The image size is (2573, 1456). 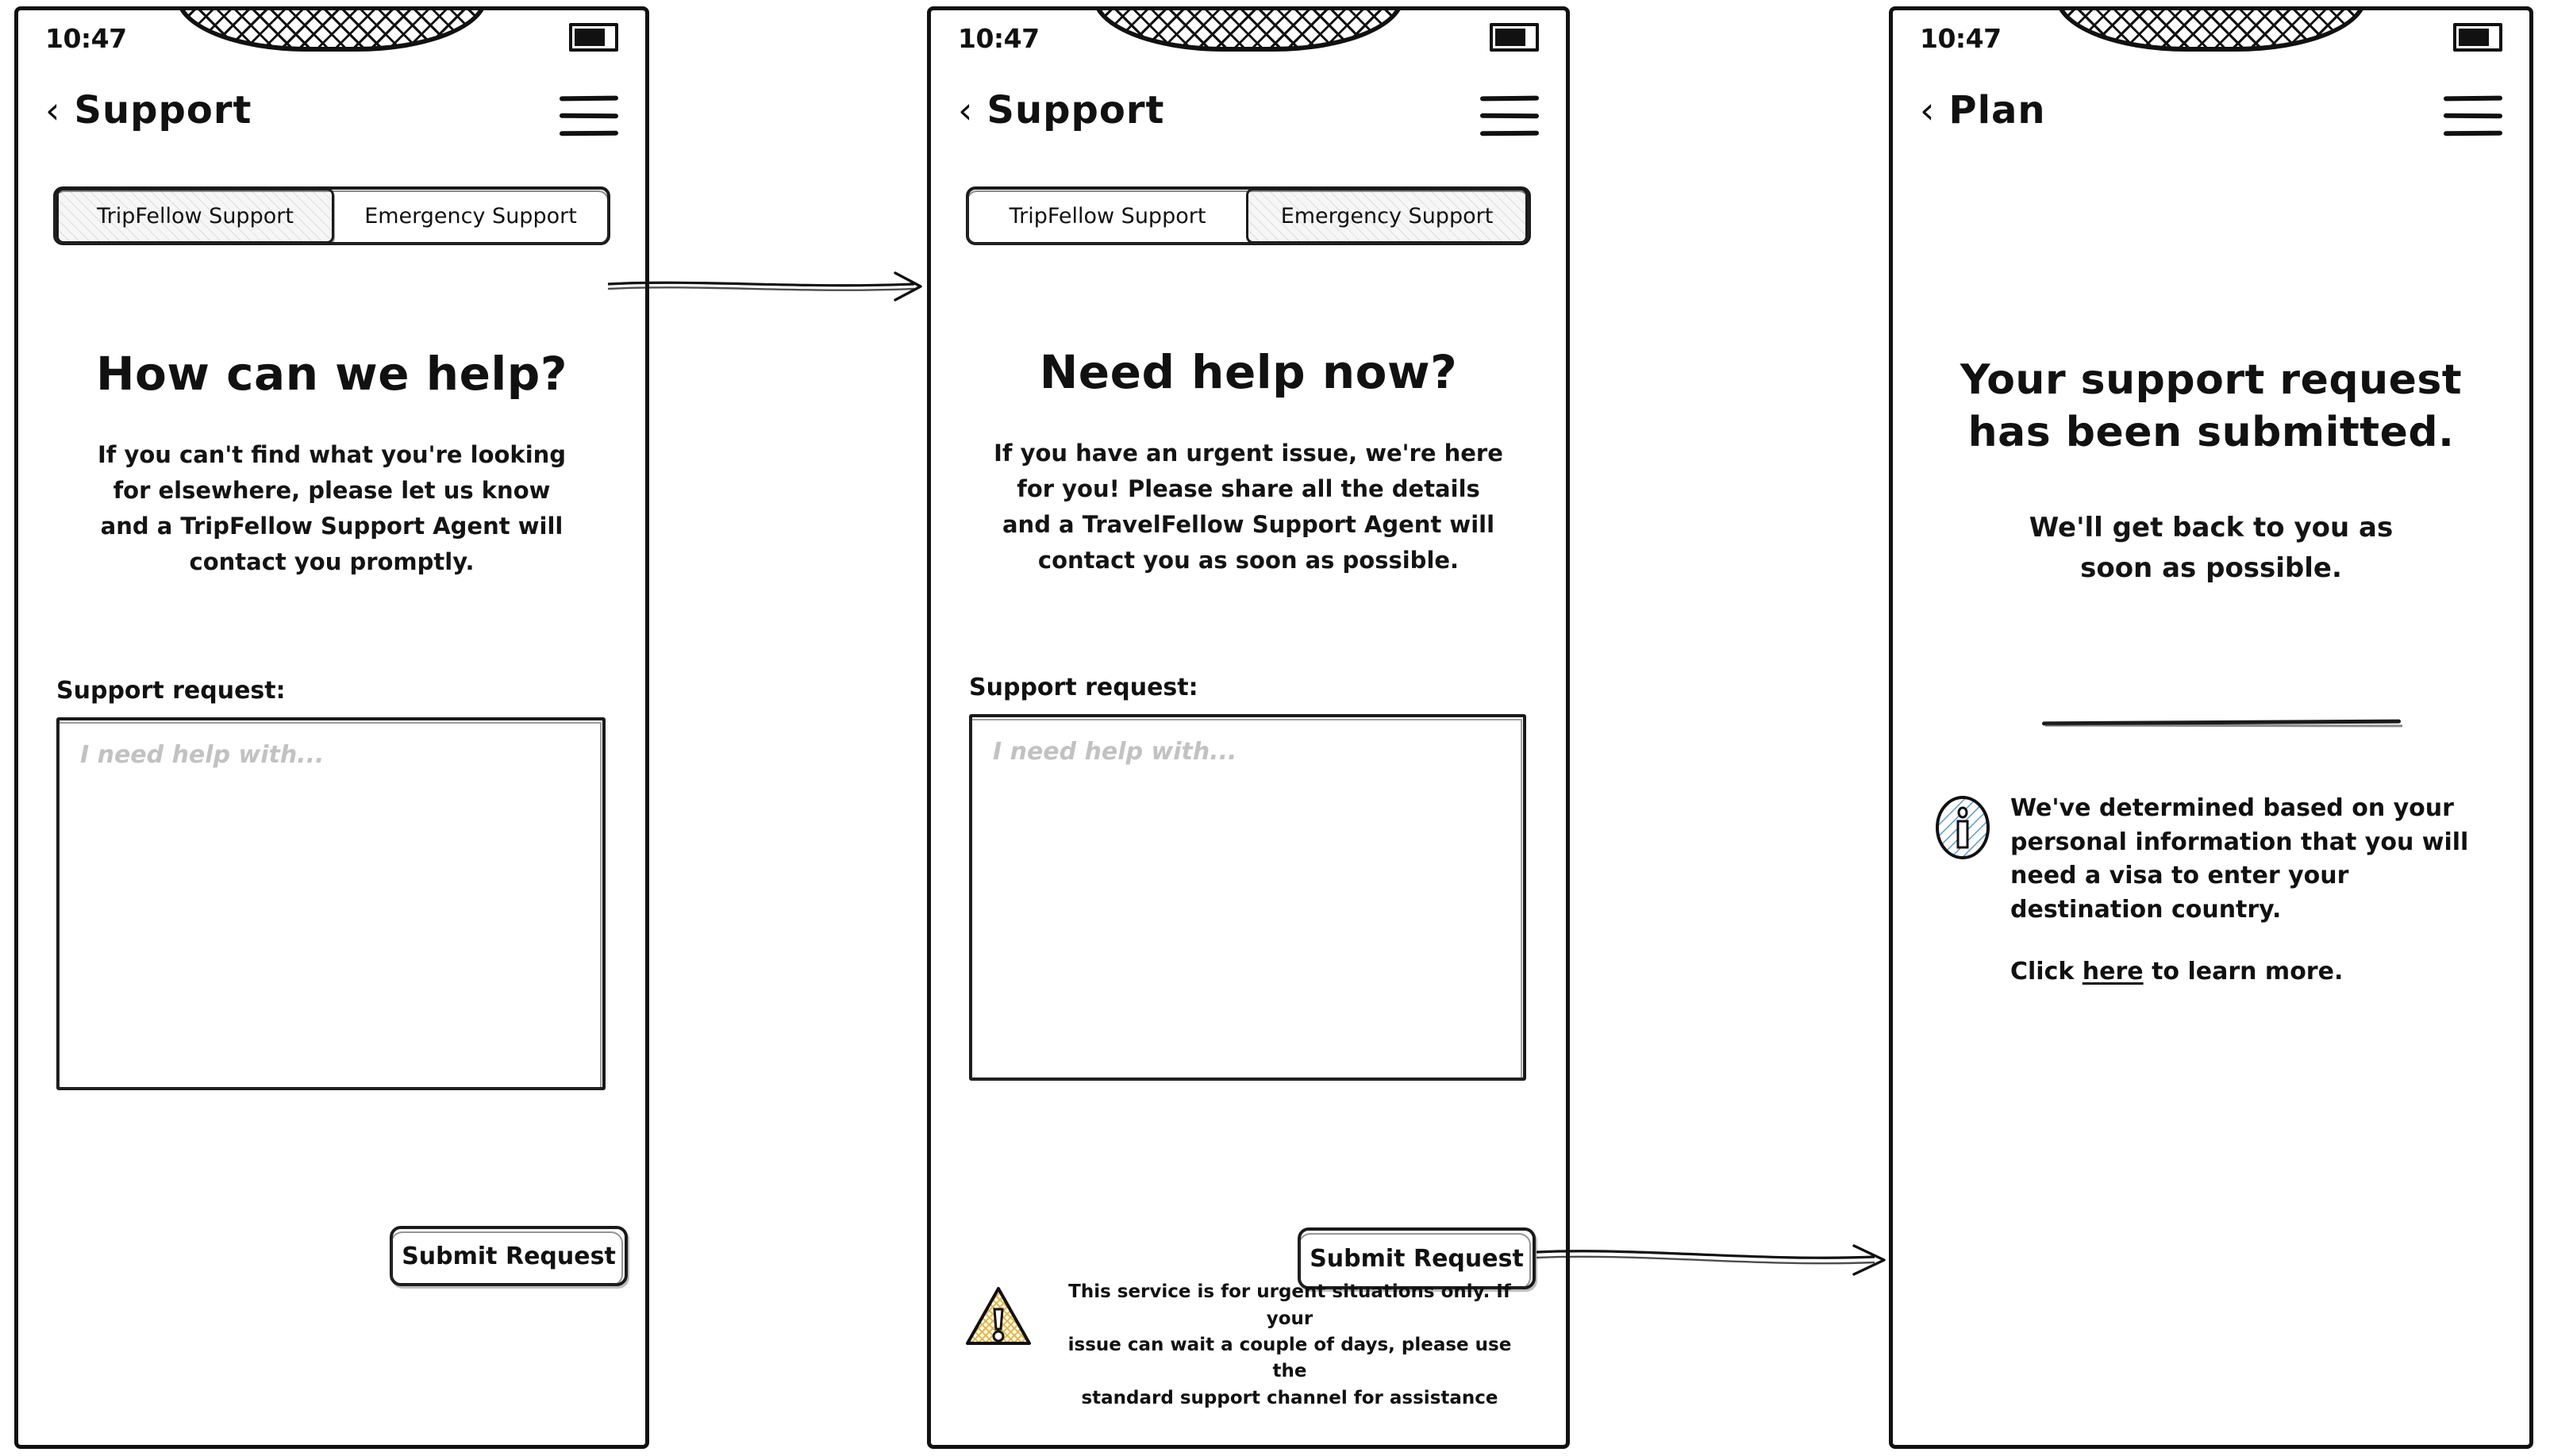 I want to click on learn-more-line: Click here to learn more., so click(x=2251, y=972).